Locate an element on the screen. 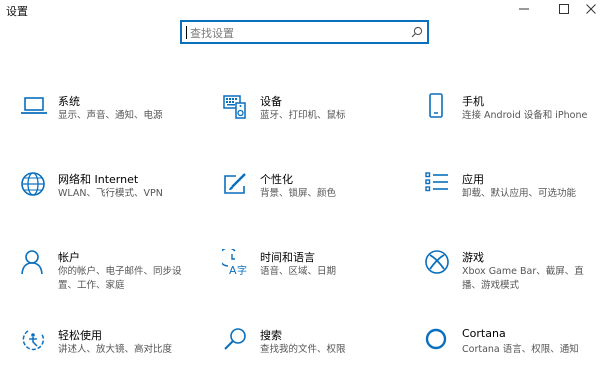  svg-text: 字 is located at coordinates (242, 270).